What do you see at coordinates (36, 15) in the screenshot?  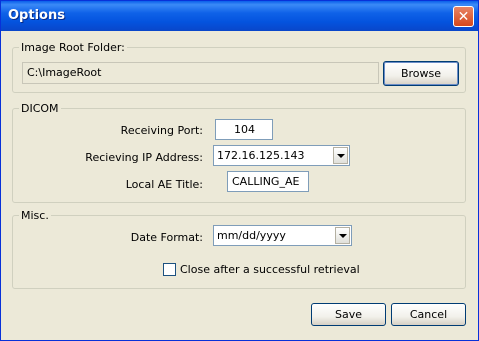 I see `window-title: Options` at bounding box center [36, 15].